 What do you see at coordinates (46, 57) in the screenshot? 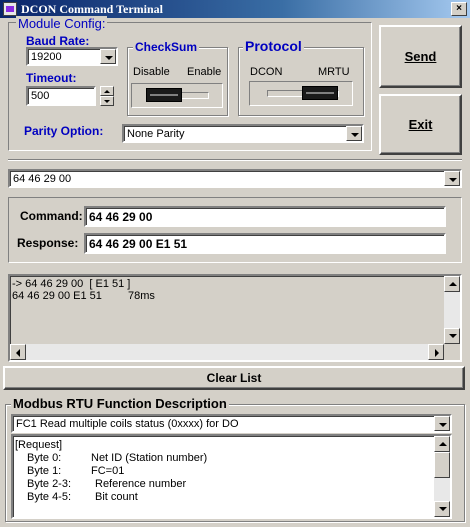
I see `baud-rate-value: 19200` at bounding box center [46, 57].